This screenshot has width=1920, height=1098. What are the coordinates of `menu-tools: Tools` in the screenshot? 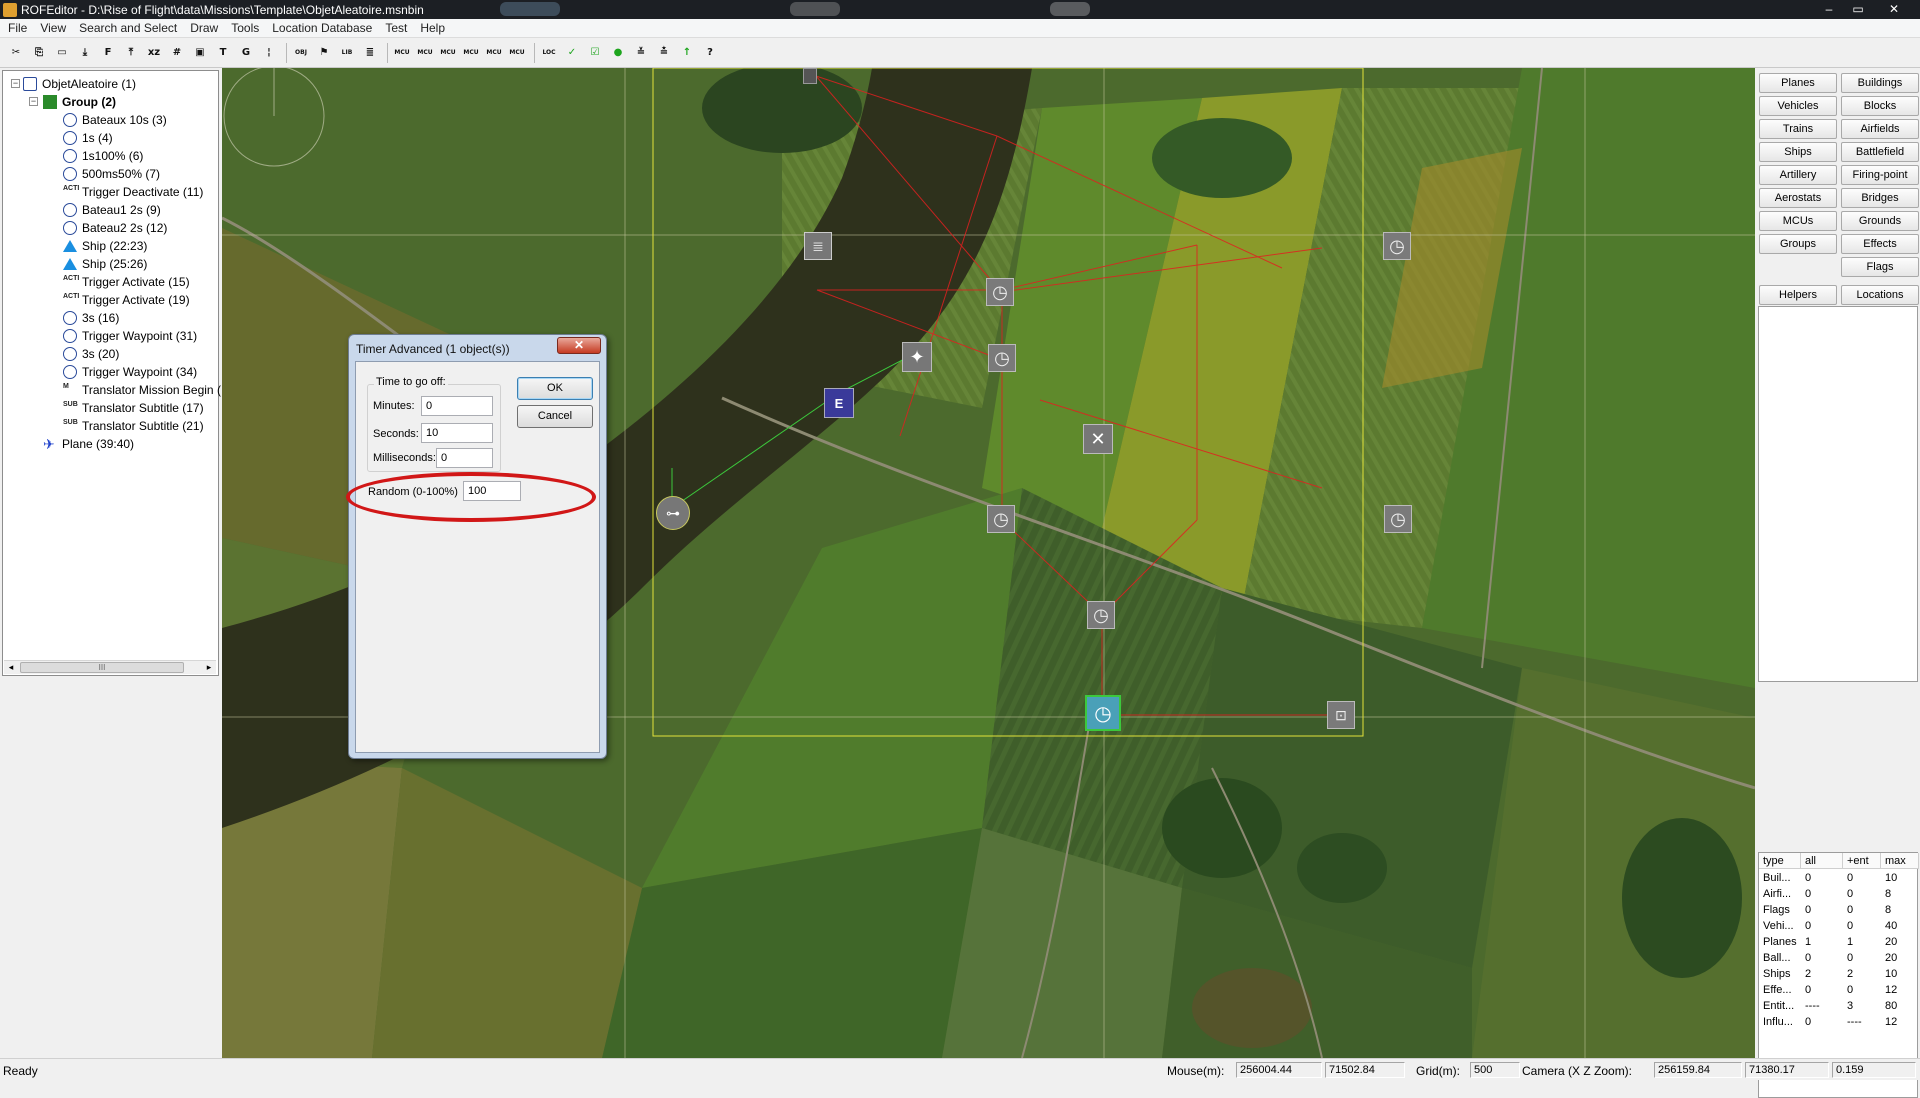 It's located at (245, 28).